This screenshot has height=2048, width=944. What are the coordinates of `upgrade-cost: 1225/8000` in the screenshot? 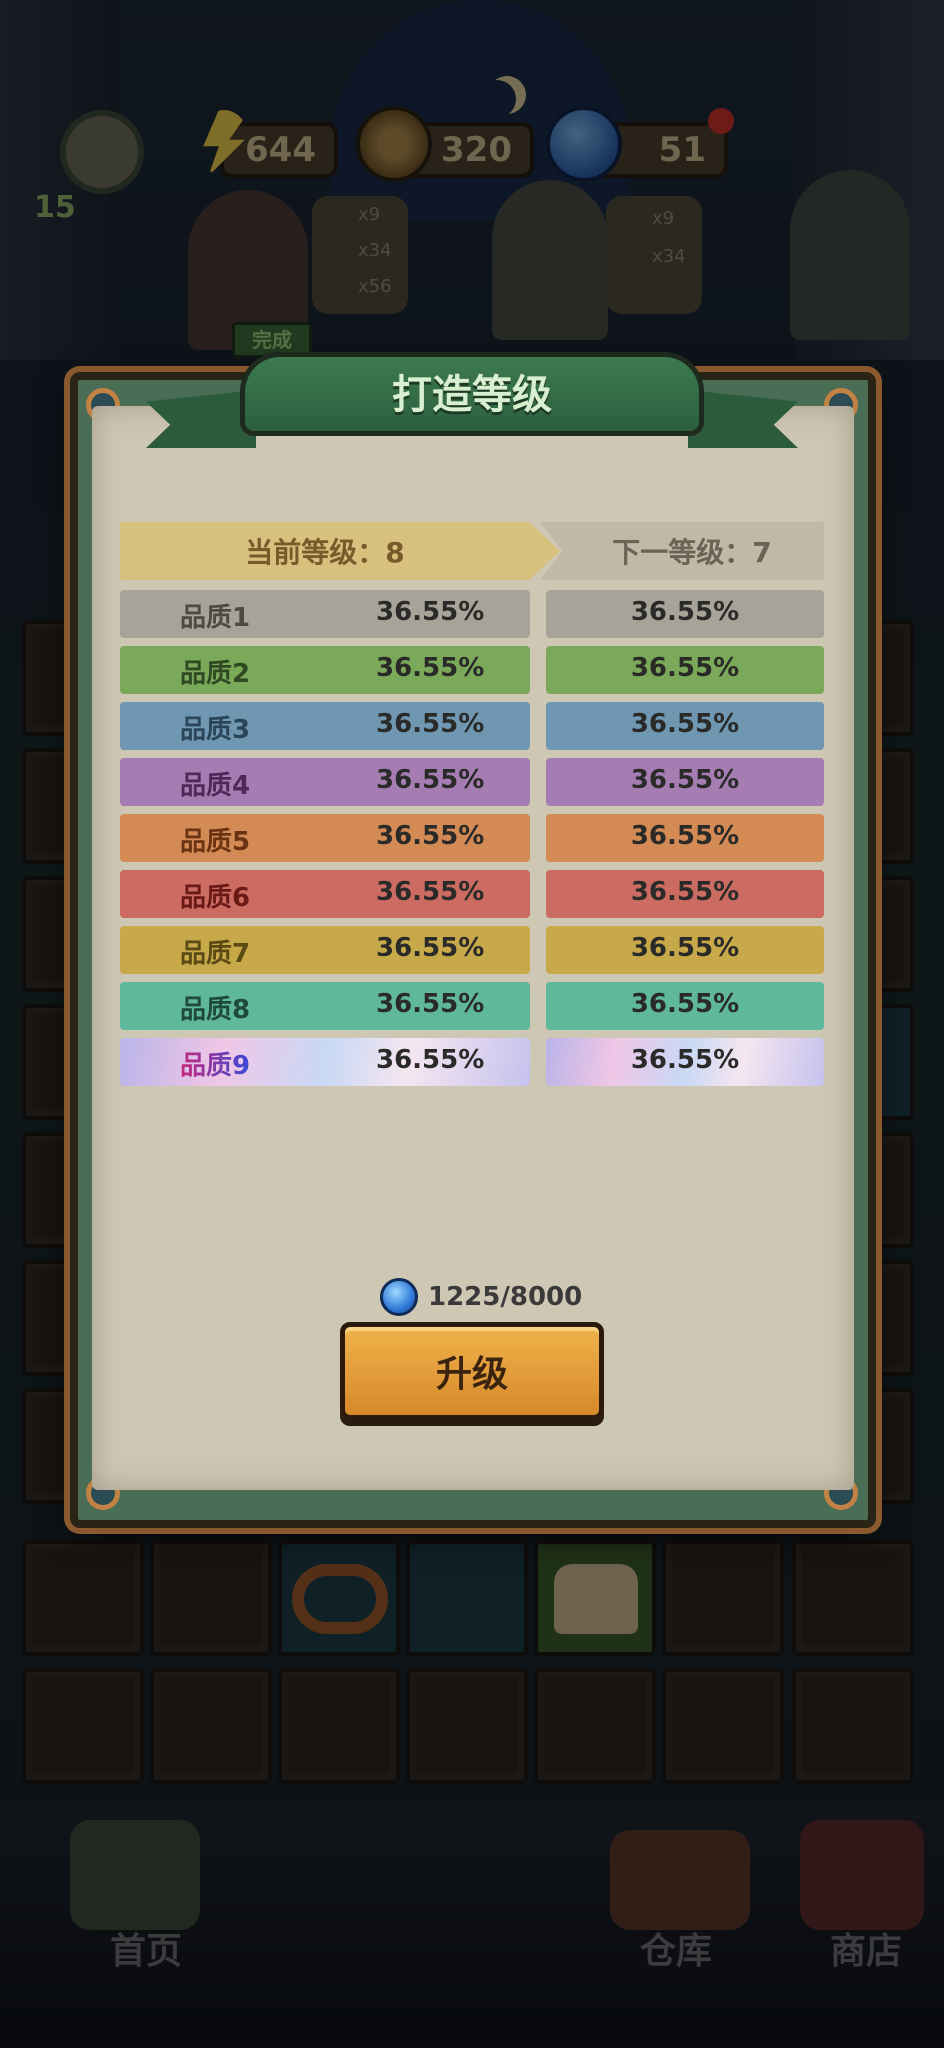 It's located at (481, 1297).